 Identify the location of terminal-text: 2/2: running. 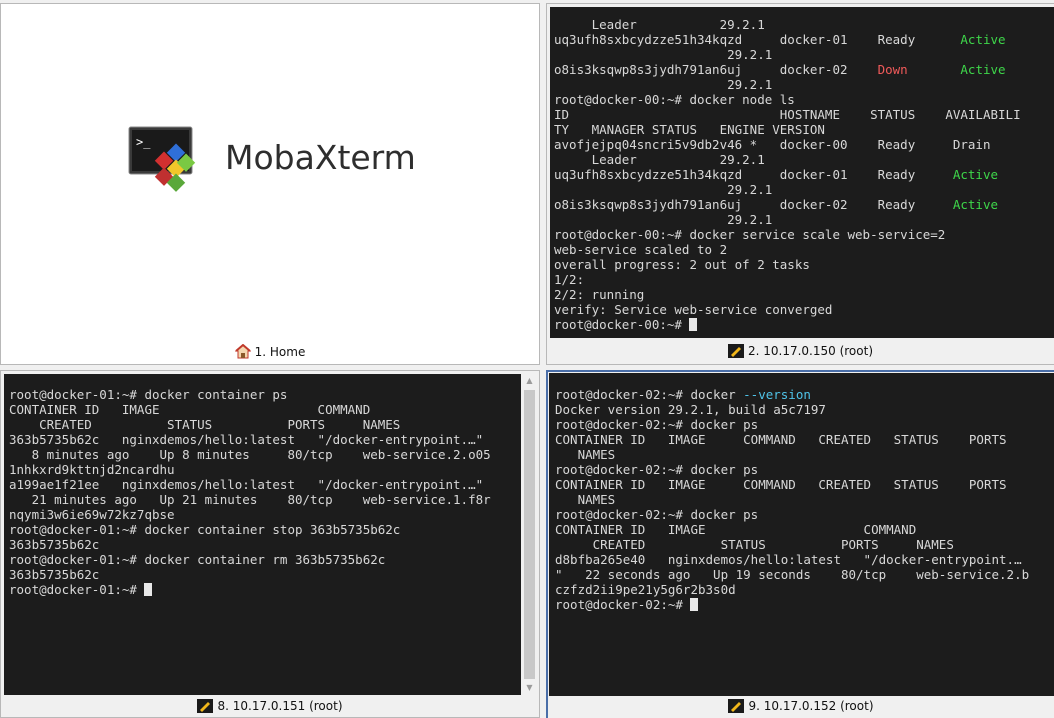
(599, 294).